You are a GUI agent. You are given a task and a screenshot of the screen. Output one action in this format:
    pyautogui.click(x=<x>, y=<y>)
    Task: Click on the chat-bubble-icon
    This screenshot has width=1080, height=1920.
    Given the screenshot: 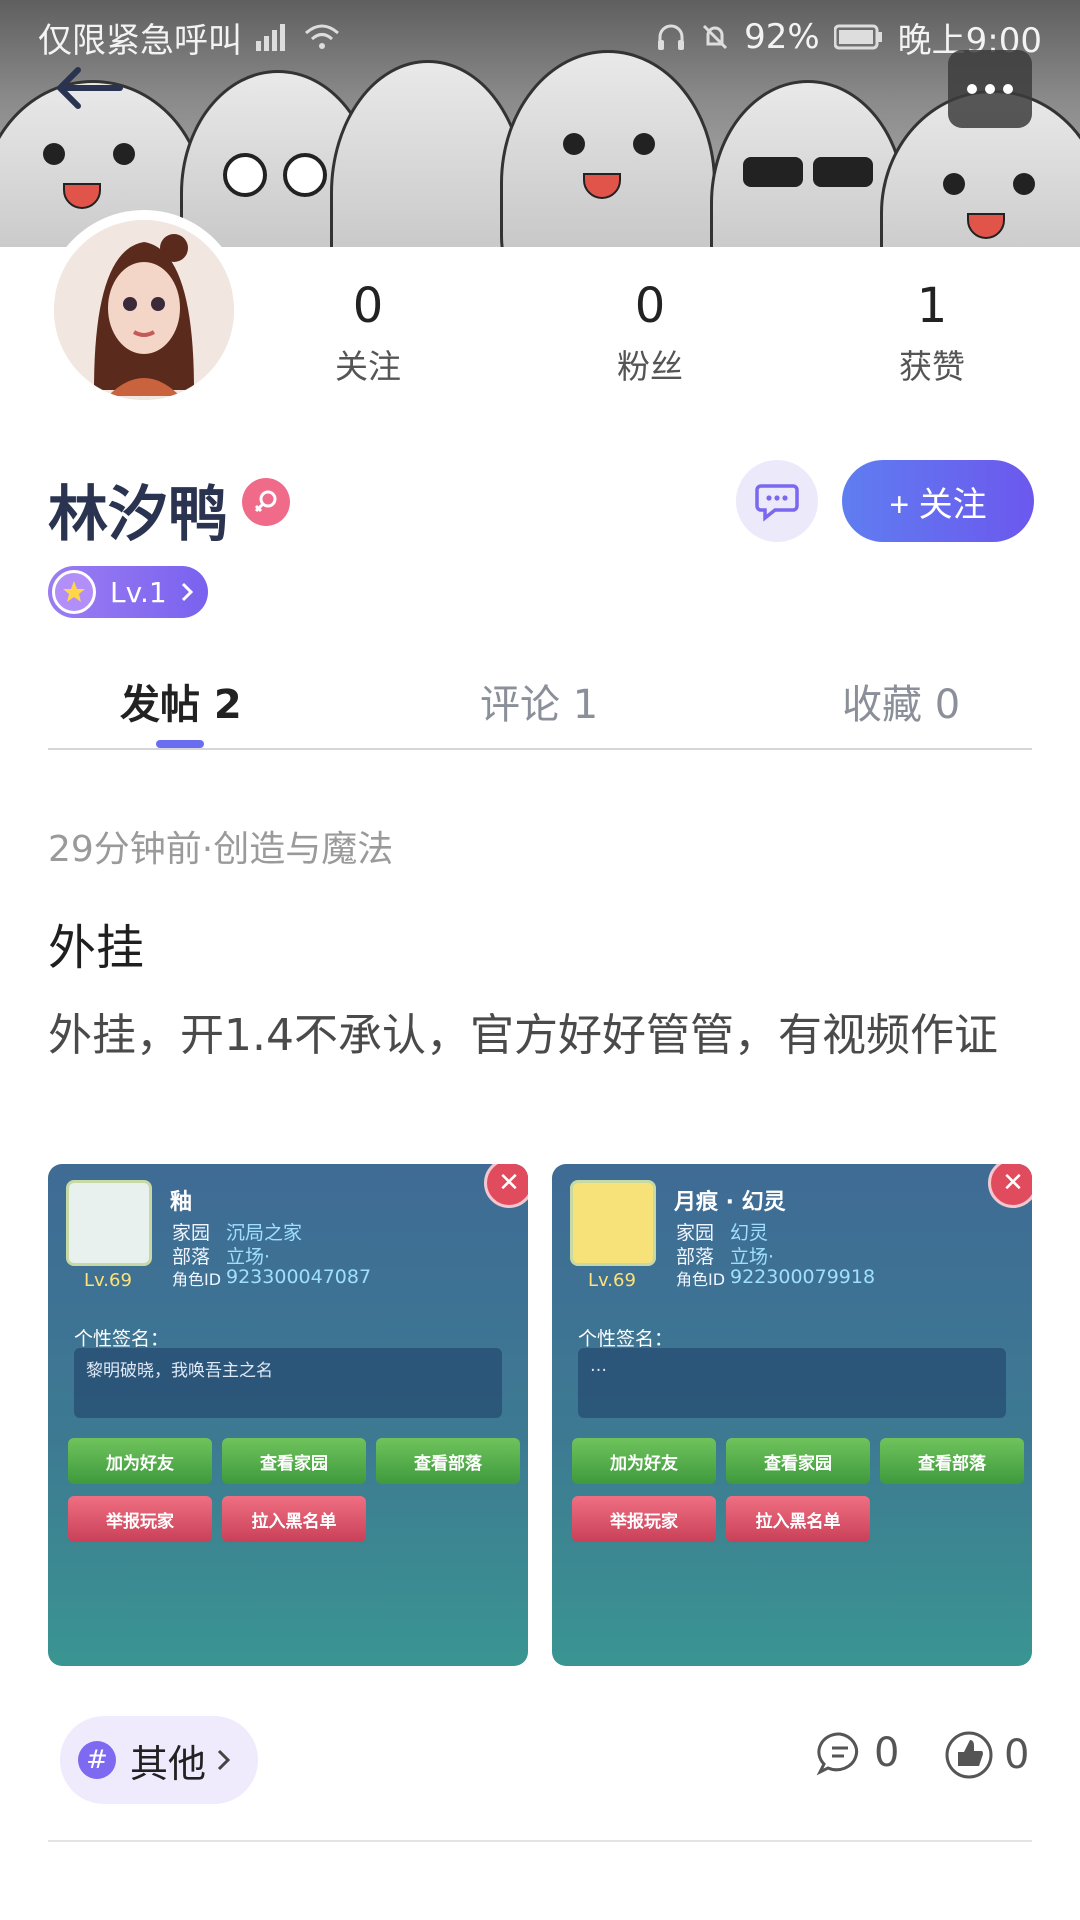 What is the action you would take?
    pyautogui.click(x=777, y=503)
    